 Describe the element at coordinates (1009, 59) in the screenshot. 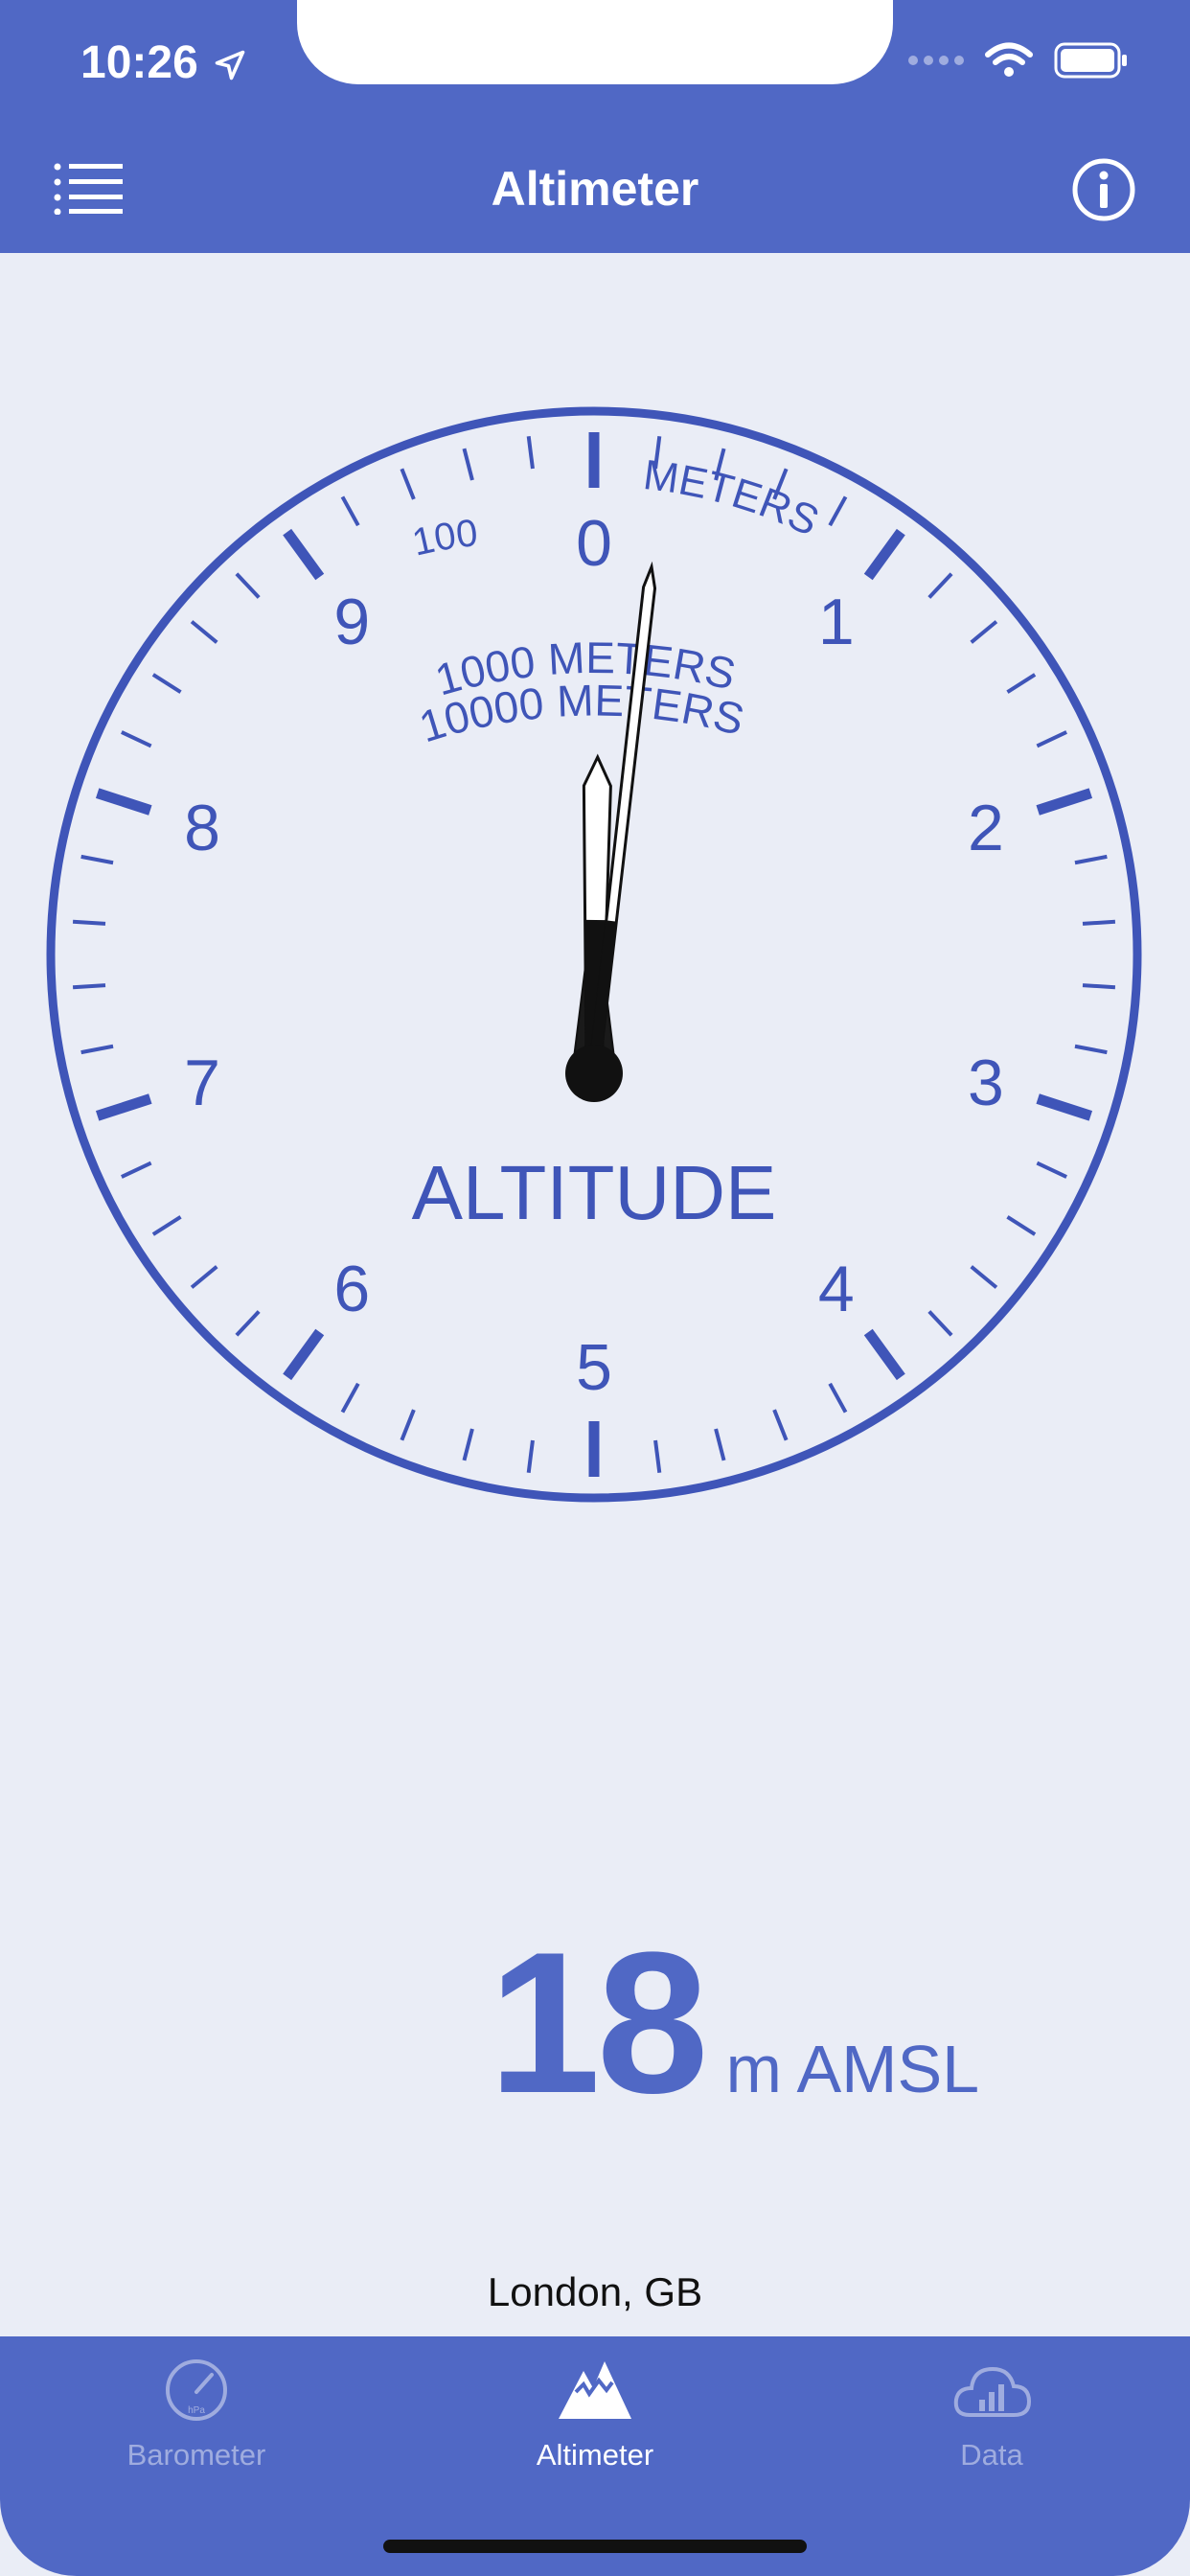

I see `wifi-icon` at that location.